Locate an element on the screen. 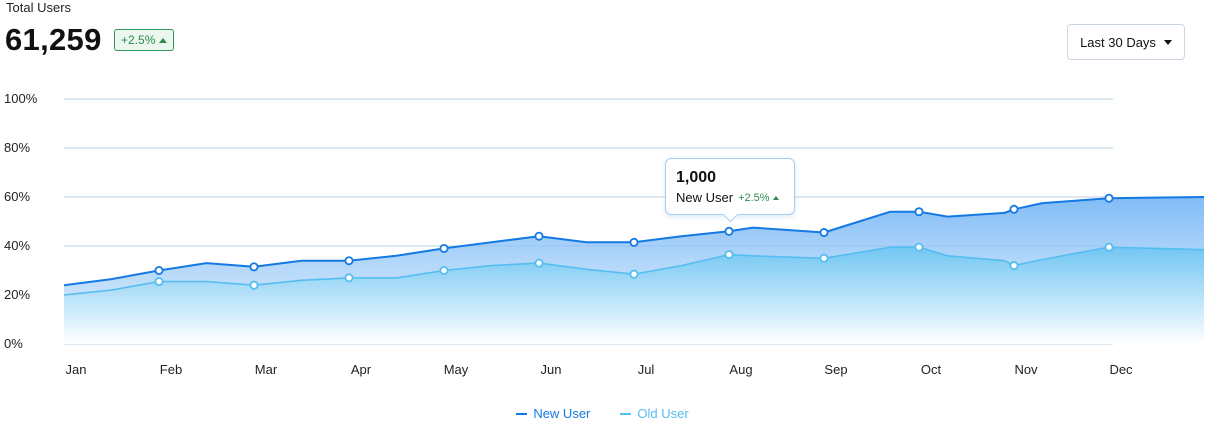 The height and width of the screenshot is (423, 1205). x-tick-label: Jul is located at coordinates (646, 369).